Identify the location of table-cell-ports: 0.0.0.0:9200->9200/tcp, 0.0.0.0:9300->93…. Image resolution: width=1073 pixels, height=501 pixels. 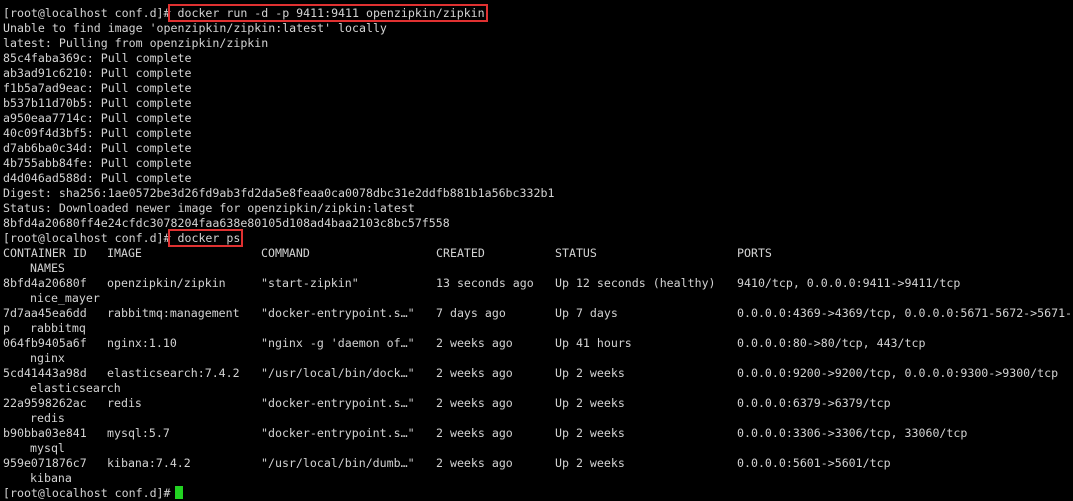
(898, 373).